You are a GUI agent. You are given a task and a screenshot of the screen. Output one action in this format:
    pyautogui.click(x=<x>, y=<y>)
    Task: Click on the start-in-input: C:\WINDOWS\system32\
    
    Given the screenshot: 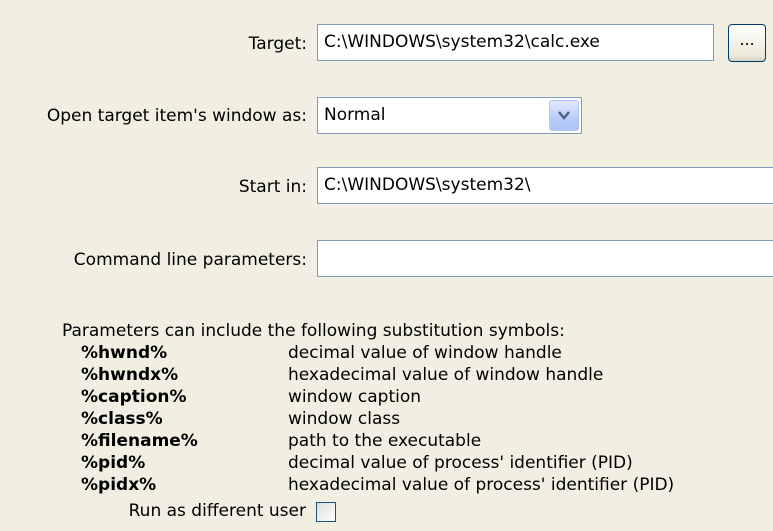 What is the action you would take?
    pyautogui.click(x=545, y=185)
    